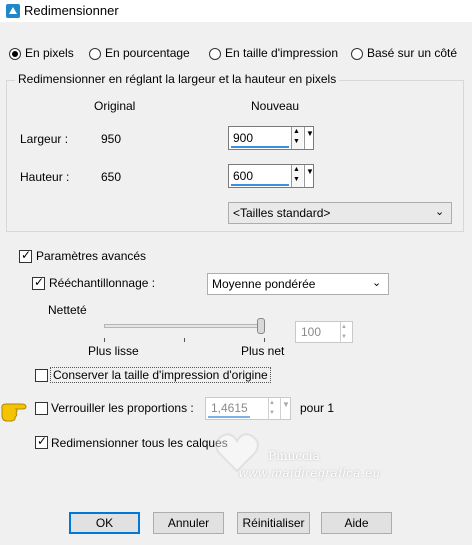 The height and width of the screenshot is (545, 472). Describe the element at coordinates (15, 54) in the screenshot. I see `radio-en-pixels` at that location.